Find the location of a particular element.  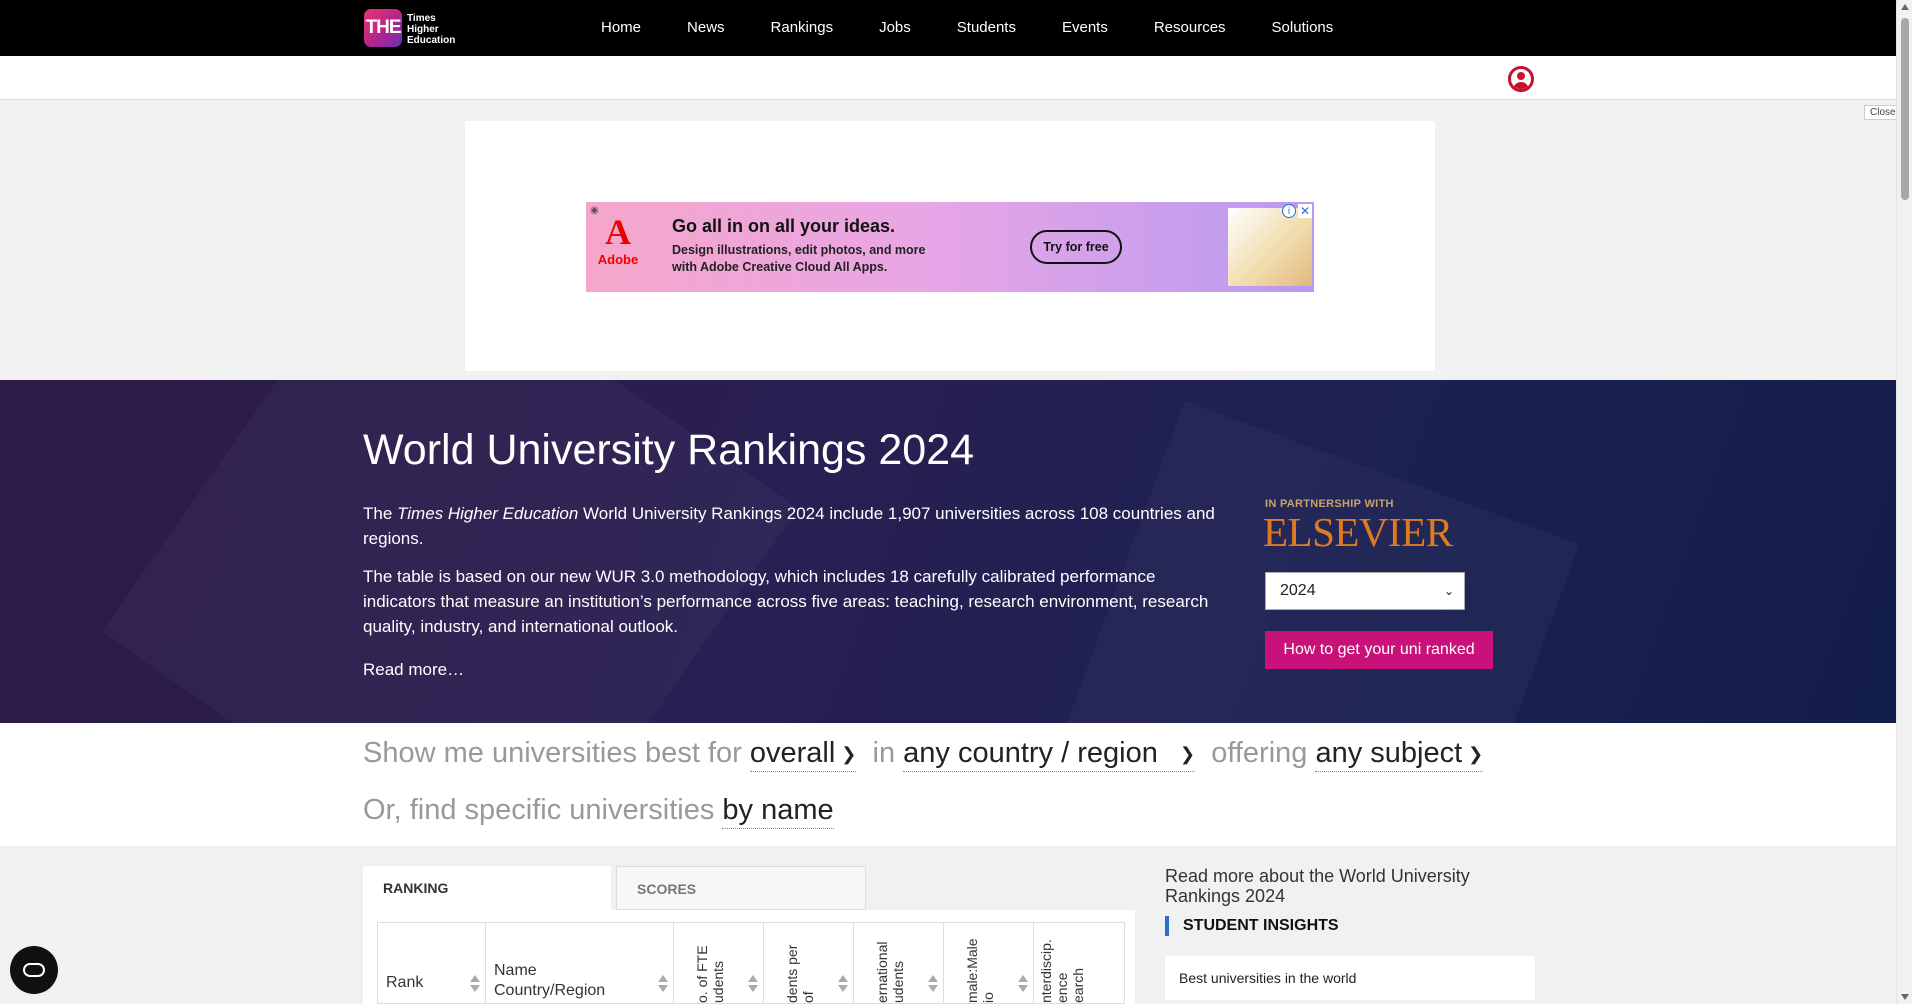

column-header-interdisciplinary-science: nterdiscip. ence earch is located at coordinates (1079, 963).